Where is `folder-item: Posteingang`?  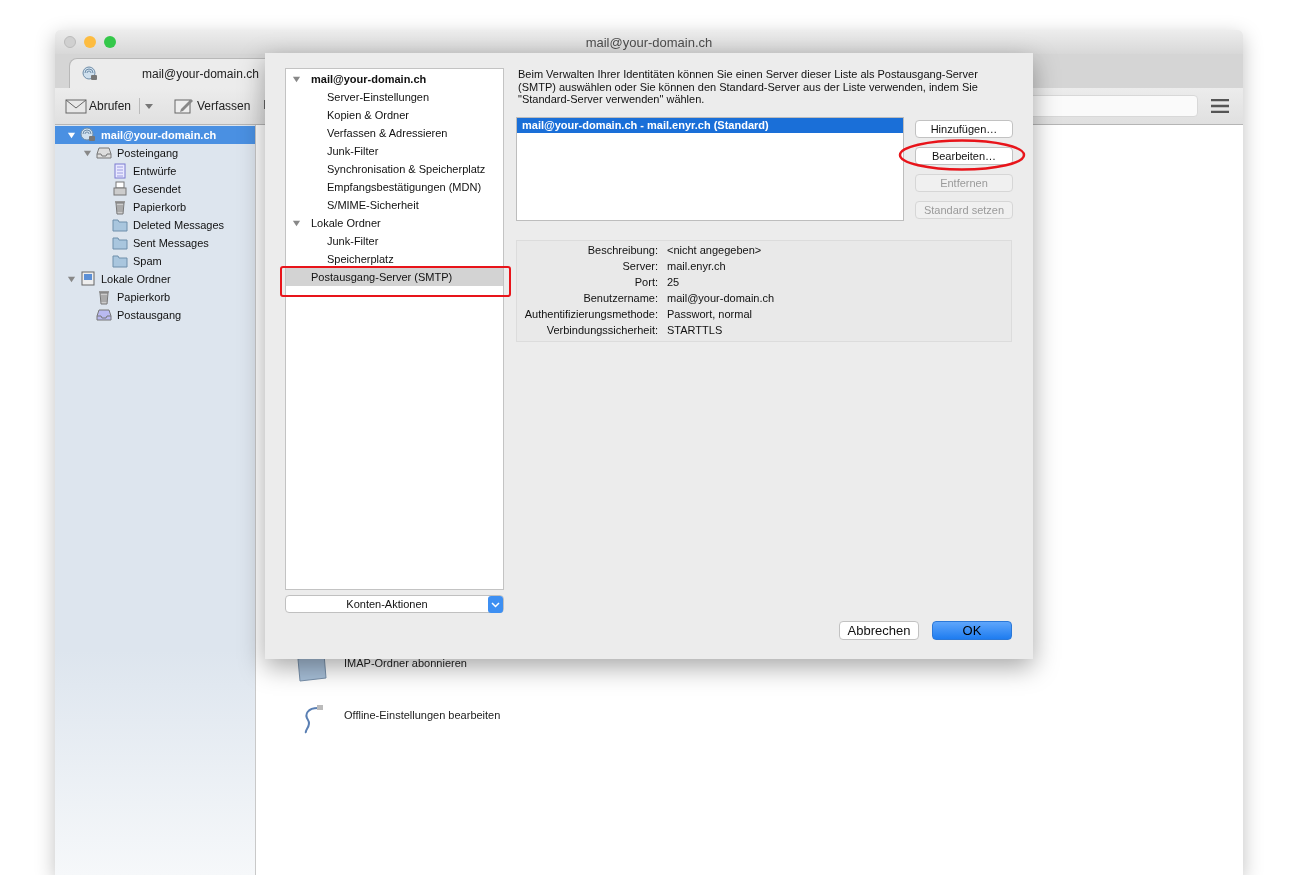 folder-item: Posteingang is located at coordinates (155, 153).